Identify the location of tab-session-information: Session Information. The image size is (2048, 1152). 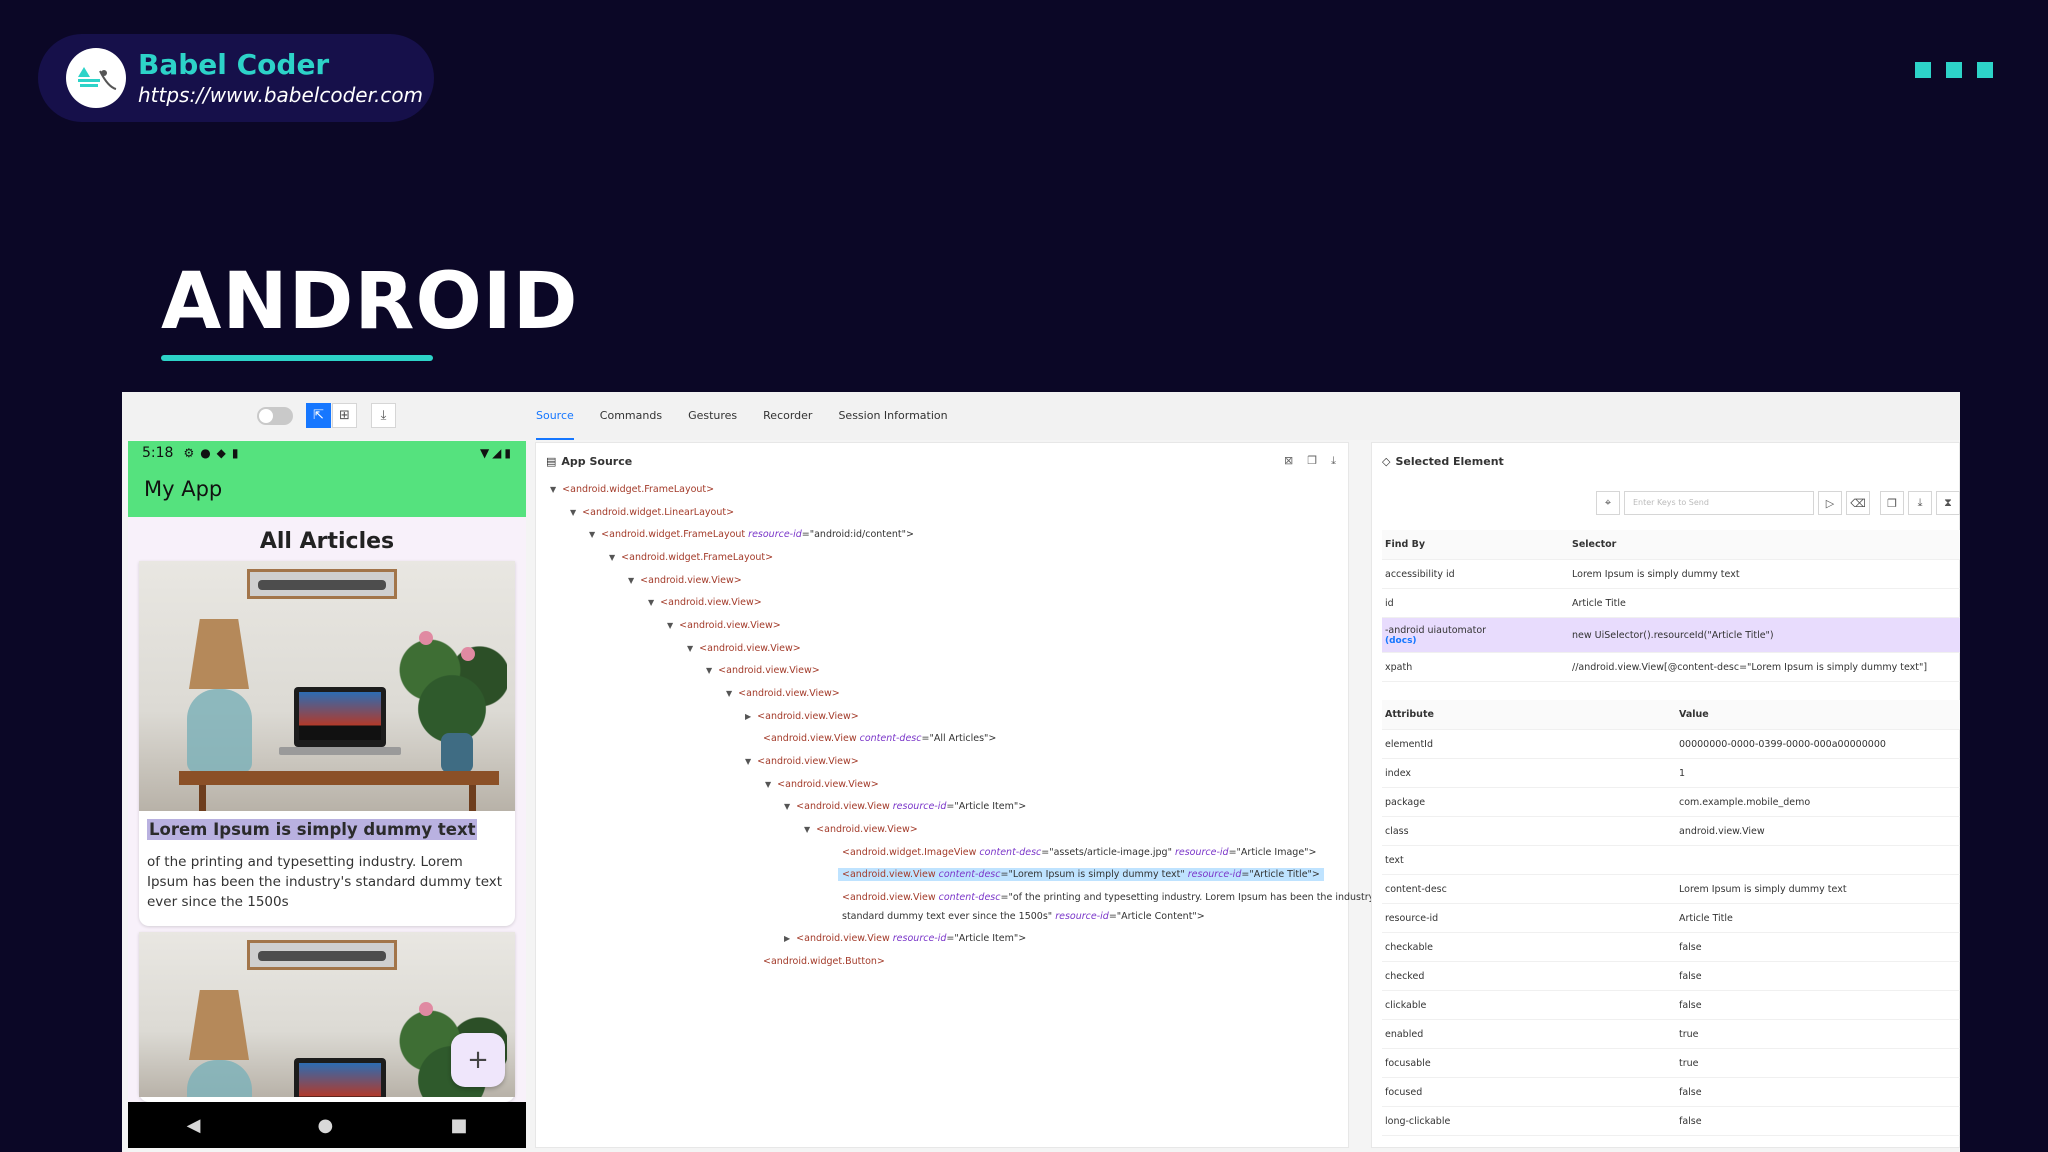
(892, 416).